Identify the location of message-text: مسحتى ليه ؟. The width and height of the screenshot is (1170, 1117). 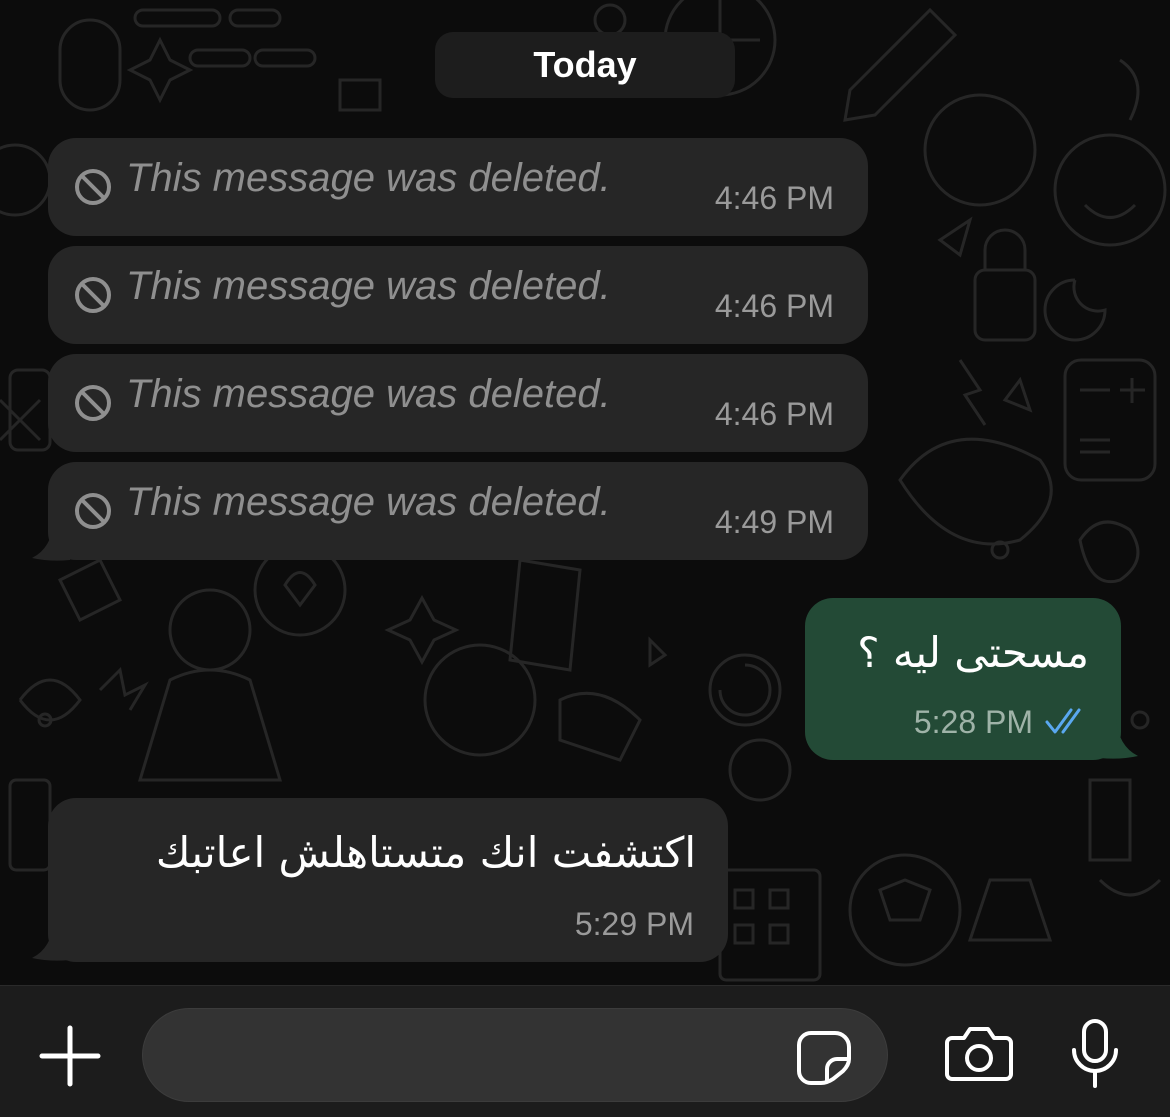
(973, 652).